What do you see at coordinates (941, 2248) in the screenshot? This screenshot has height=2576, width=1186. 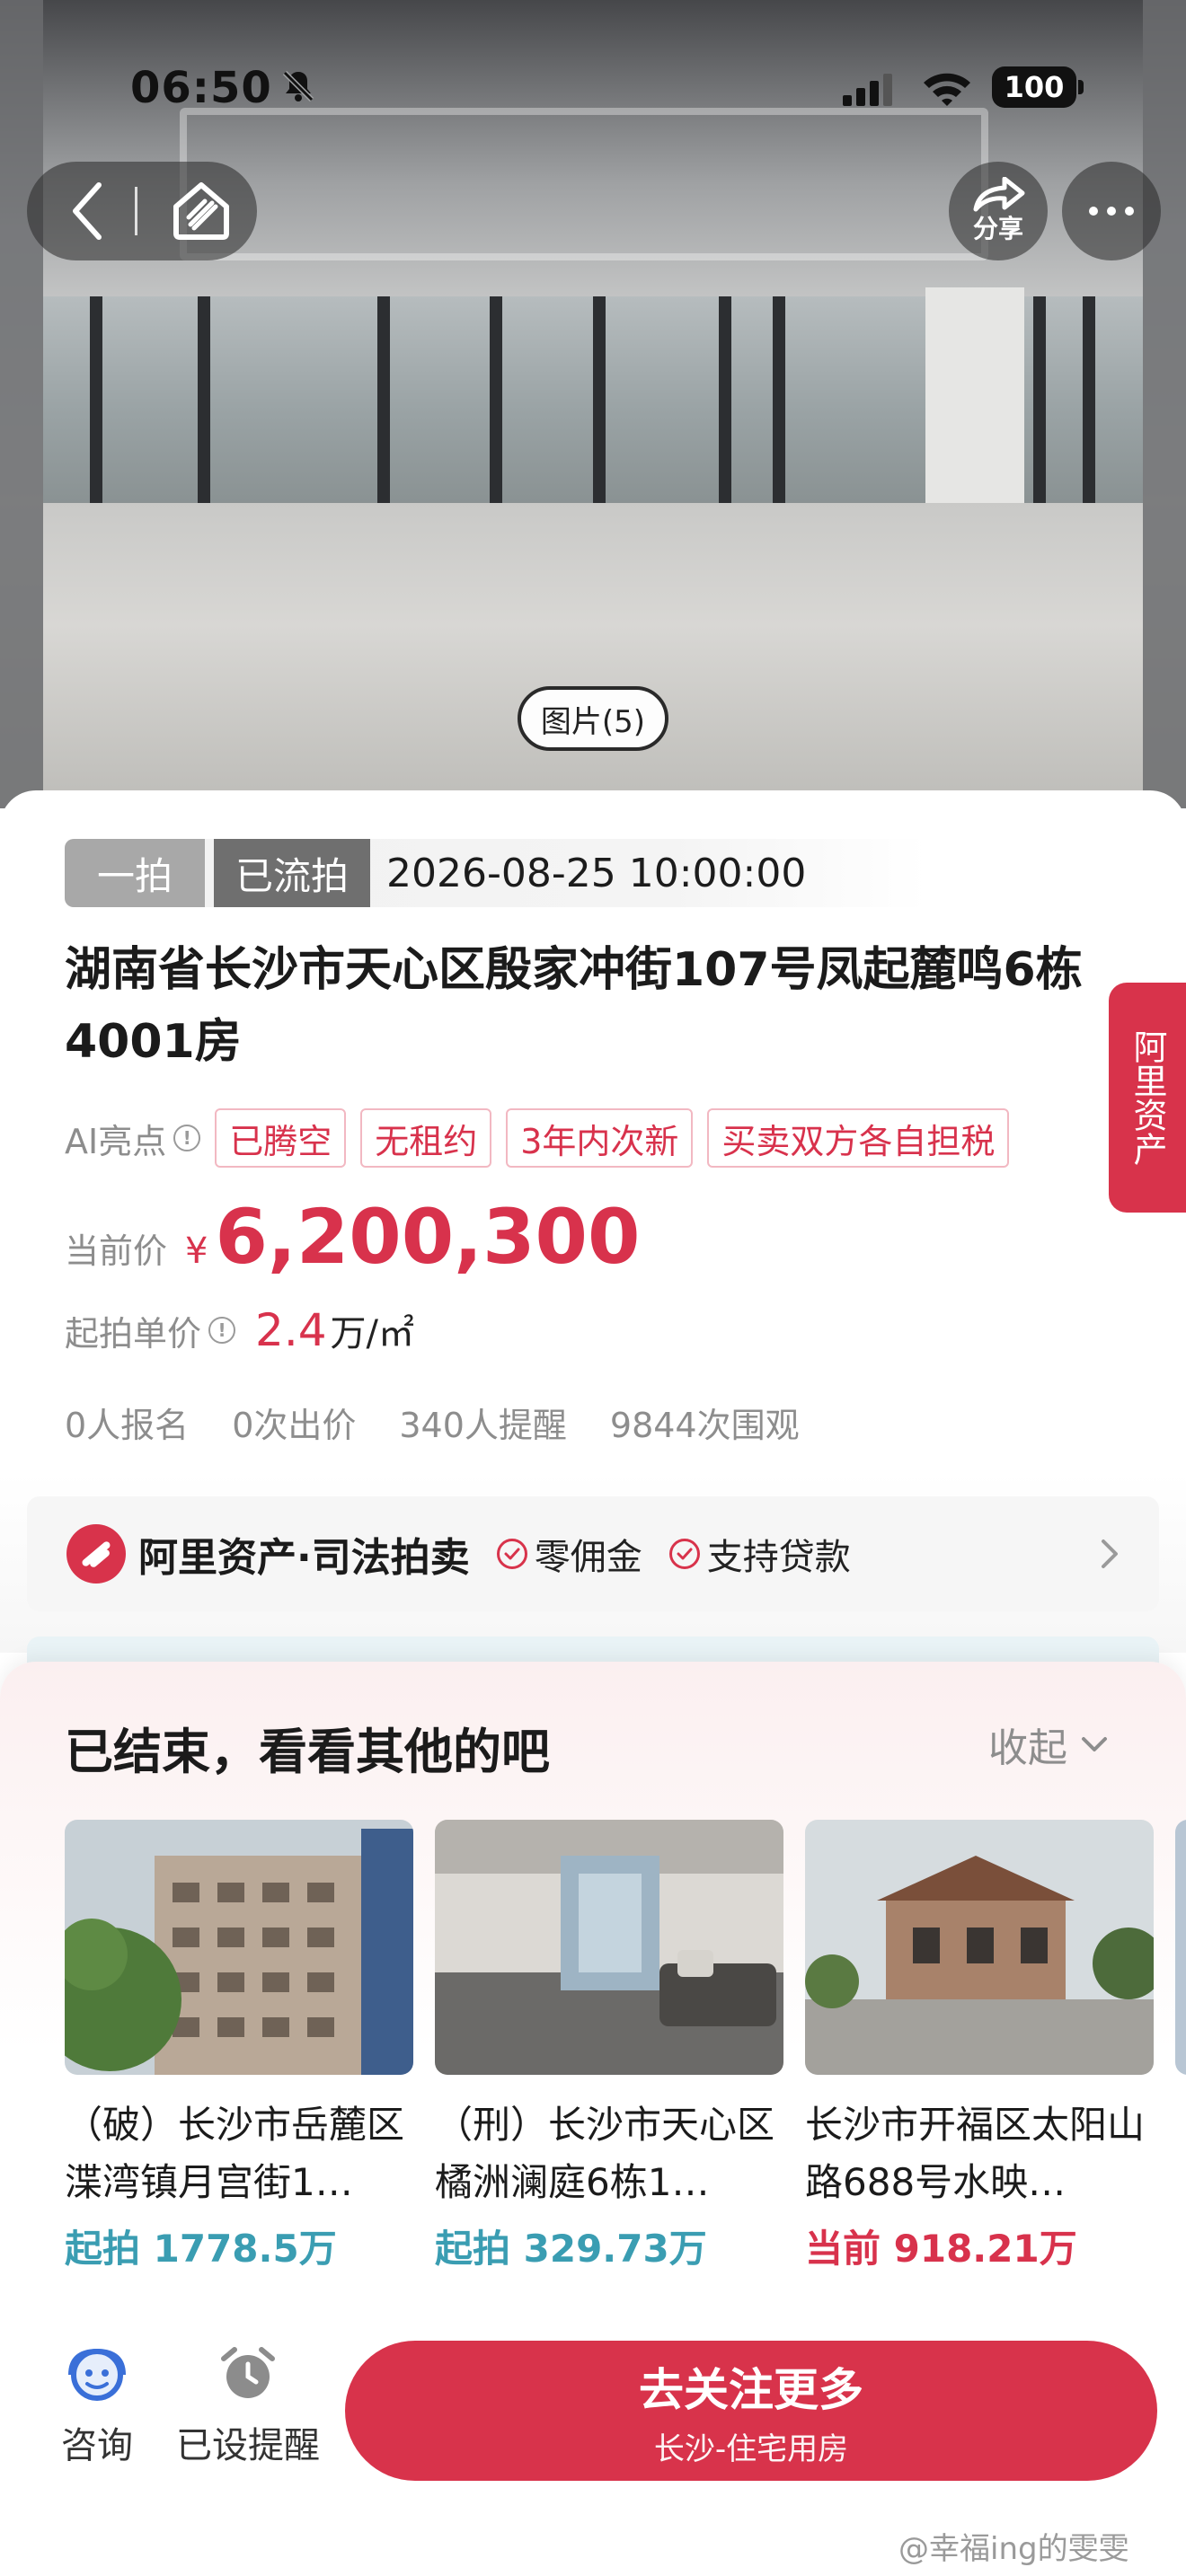 I see `card-price: 当前 918.21万` at bounding box center [941, 2248].